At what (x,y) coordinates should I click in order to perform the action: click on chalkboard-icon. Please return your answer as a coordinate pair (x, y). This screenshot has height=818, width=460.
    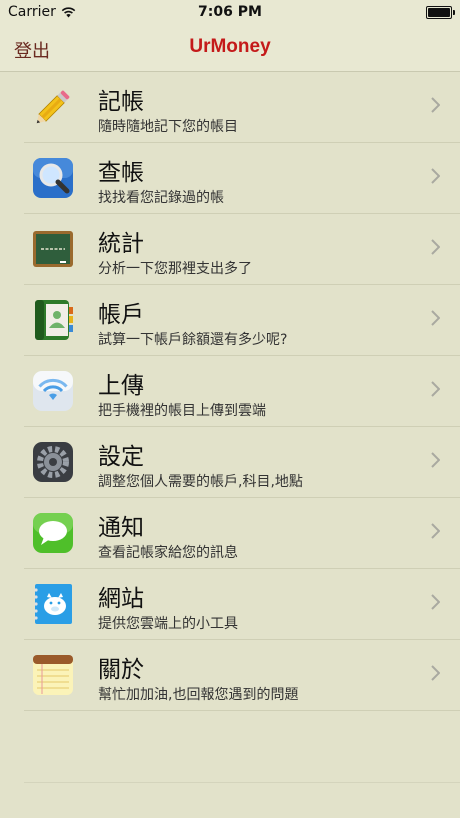
    Looking at the image, I should click on (53, 249).